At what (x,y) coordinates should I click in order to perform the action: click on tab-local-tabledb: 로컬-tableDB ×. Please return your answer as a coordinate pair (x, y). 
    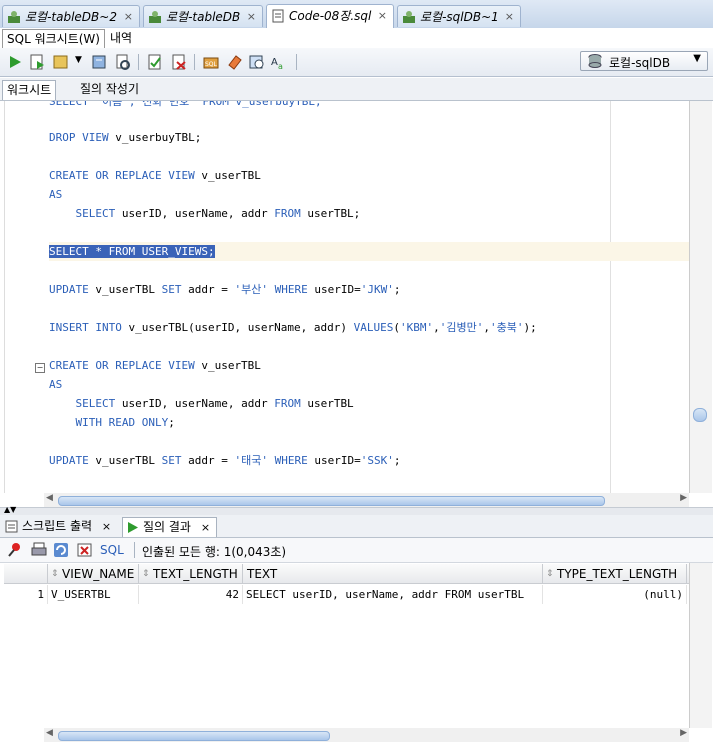
    Looking at the image, I should click on (203, 16).